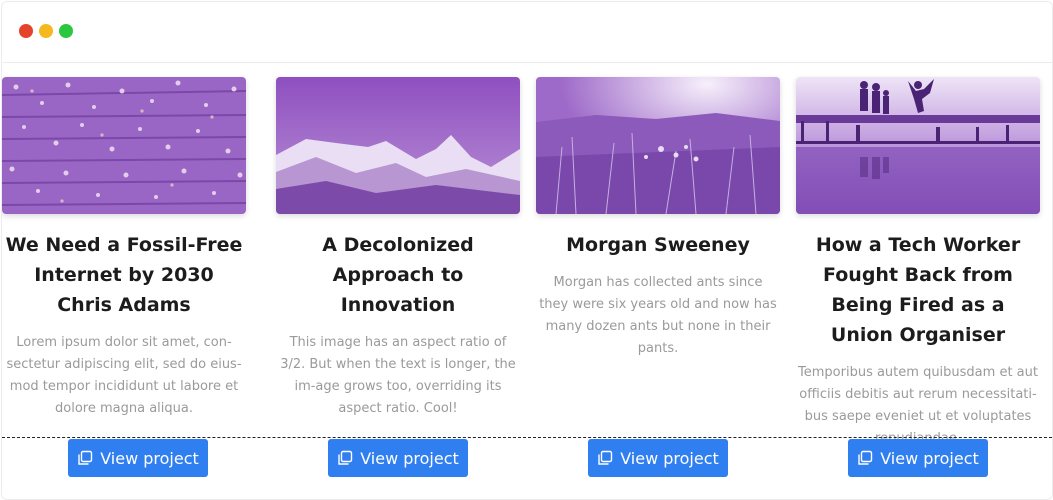 The image size is (1053, 500). I want to click on card-image-meadow, so click(658, 145).